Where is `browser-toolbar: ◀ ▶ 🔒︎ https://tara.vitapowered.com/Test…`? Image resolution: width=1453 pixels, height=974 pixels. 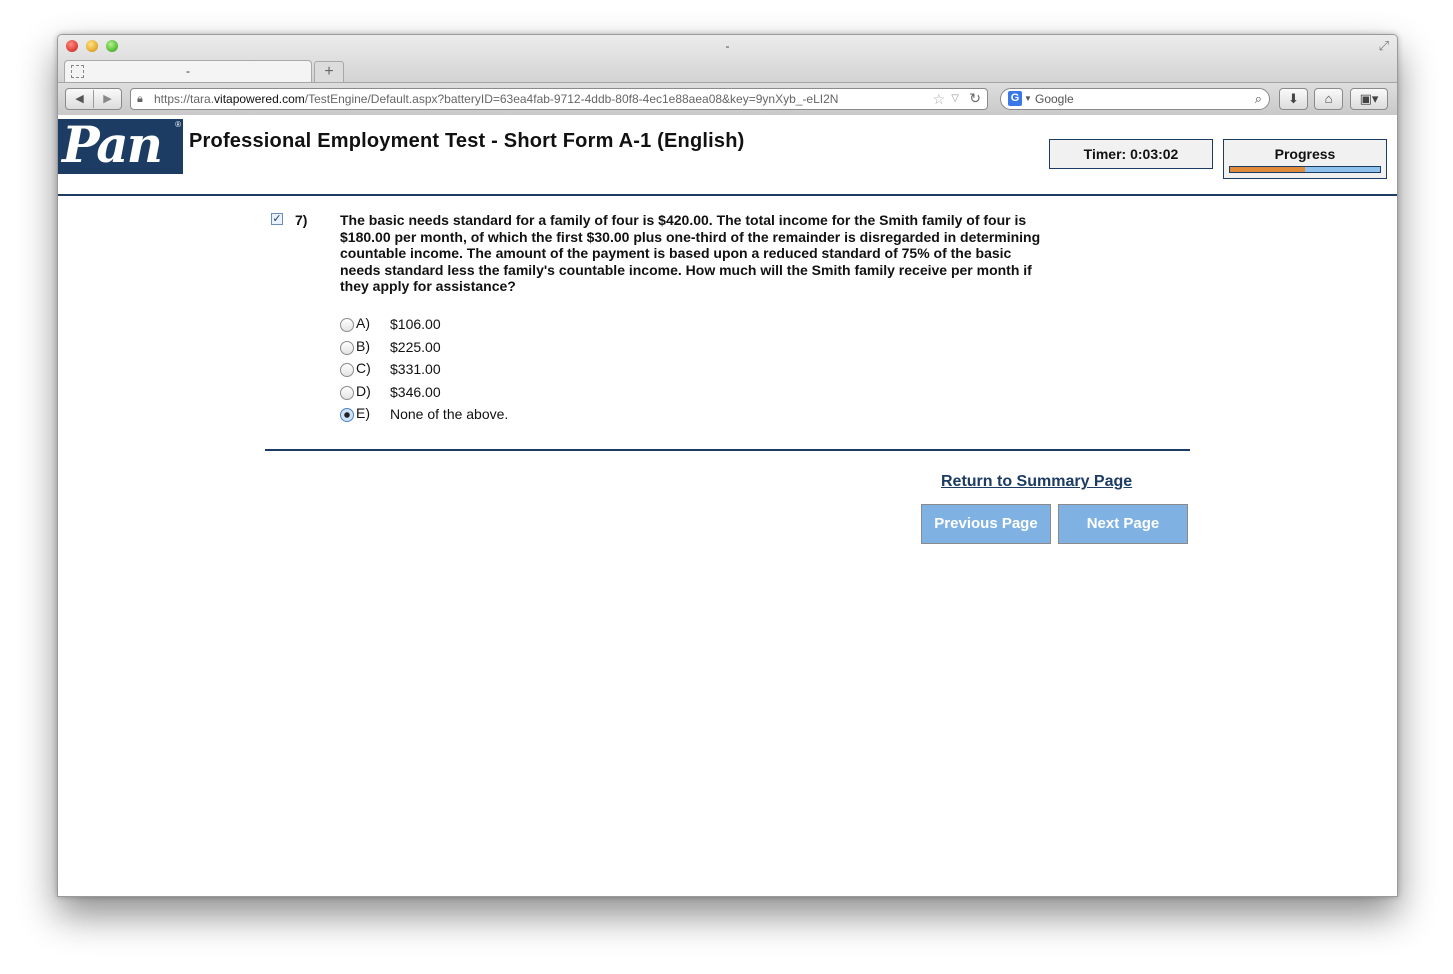
browser-toolbar: ◀ ▶ 🔒︎ https://tara.vitapowered.com/Test… is located at coordinates (727, 99).